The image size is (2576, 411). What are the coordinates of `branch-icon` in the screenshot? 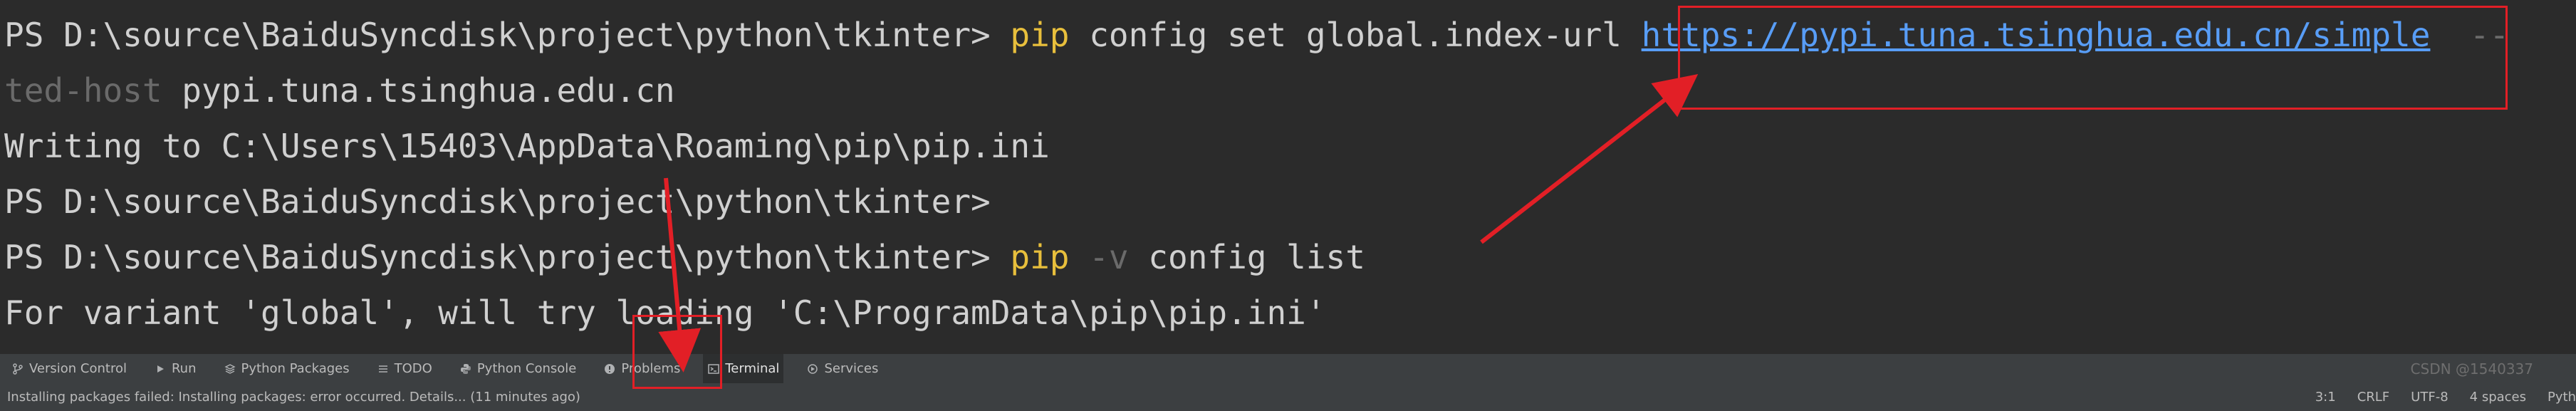 It's located at (17, 369).